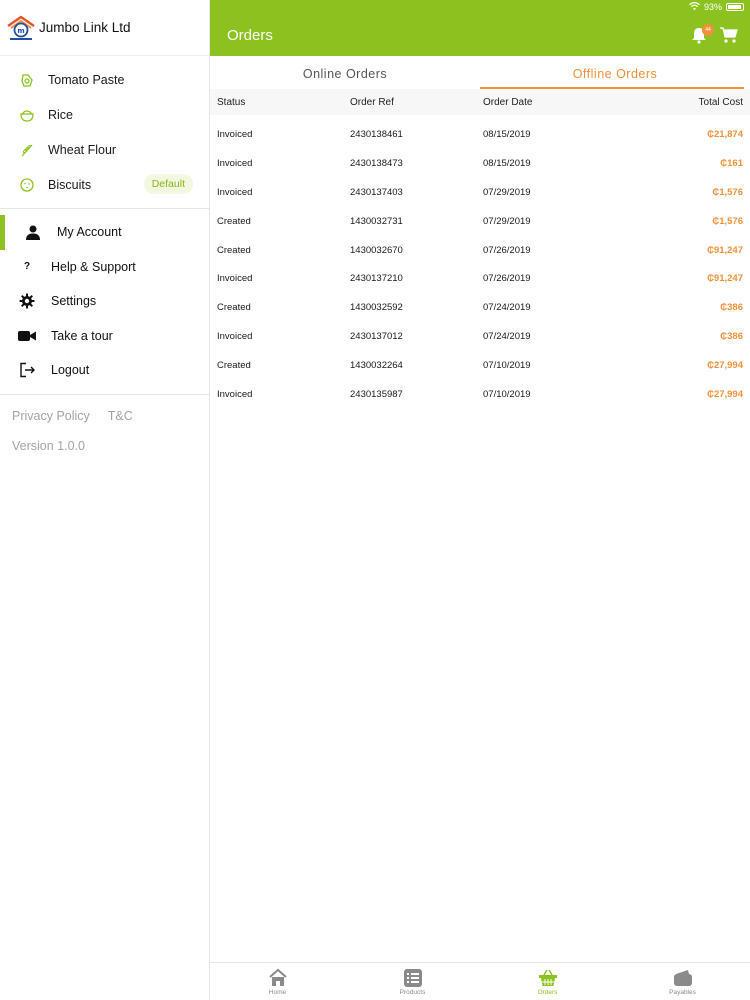  I want to click on table-row: Invoiced 2430138473 08/15/2019 ₵161, so click(480, 161).